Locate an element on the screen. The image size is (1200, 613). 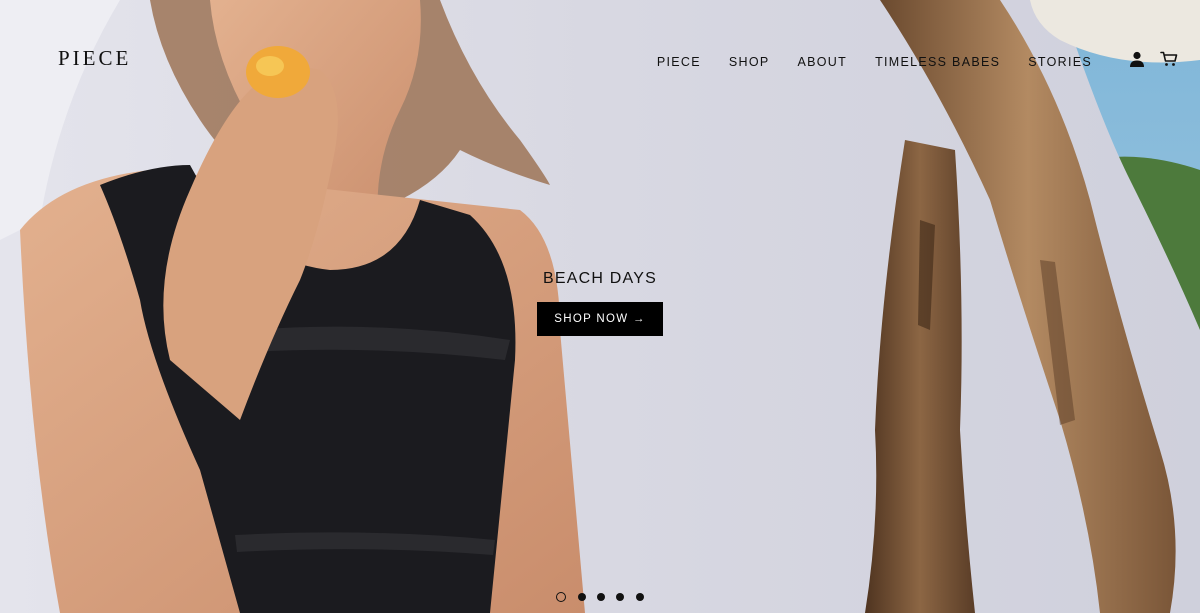
nav-item-shop: SHOP is located at coordinates (749, 62).